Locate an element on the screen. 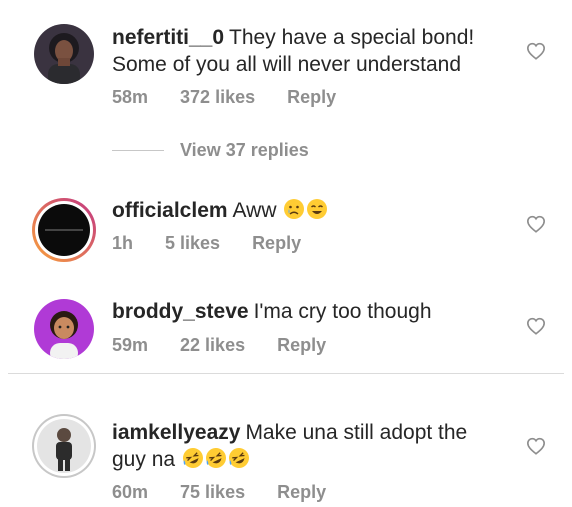 This screenshot has width=572, height=507. divider is located at coordinates (286, 373).